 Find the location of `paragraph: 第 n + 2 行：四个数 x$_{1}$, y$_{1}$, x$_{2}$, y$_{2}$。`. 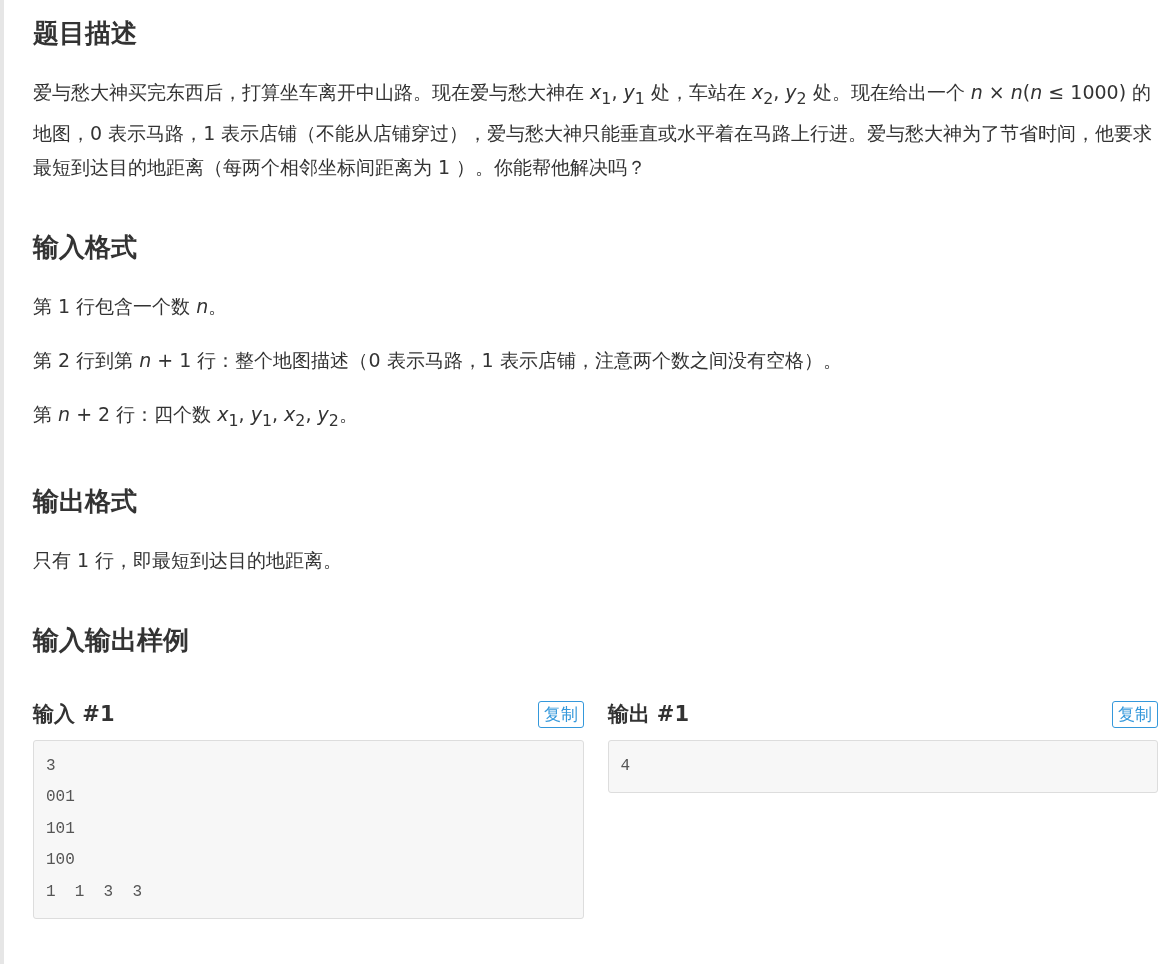

paragraph: 第 n + 2 行：四个数 x$_{1}$, y$_{1}$, x$_{2}$, y$_{2}$。 is located at coordinates (196, 416).